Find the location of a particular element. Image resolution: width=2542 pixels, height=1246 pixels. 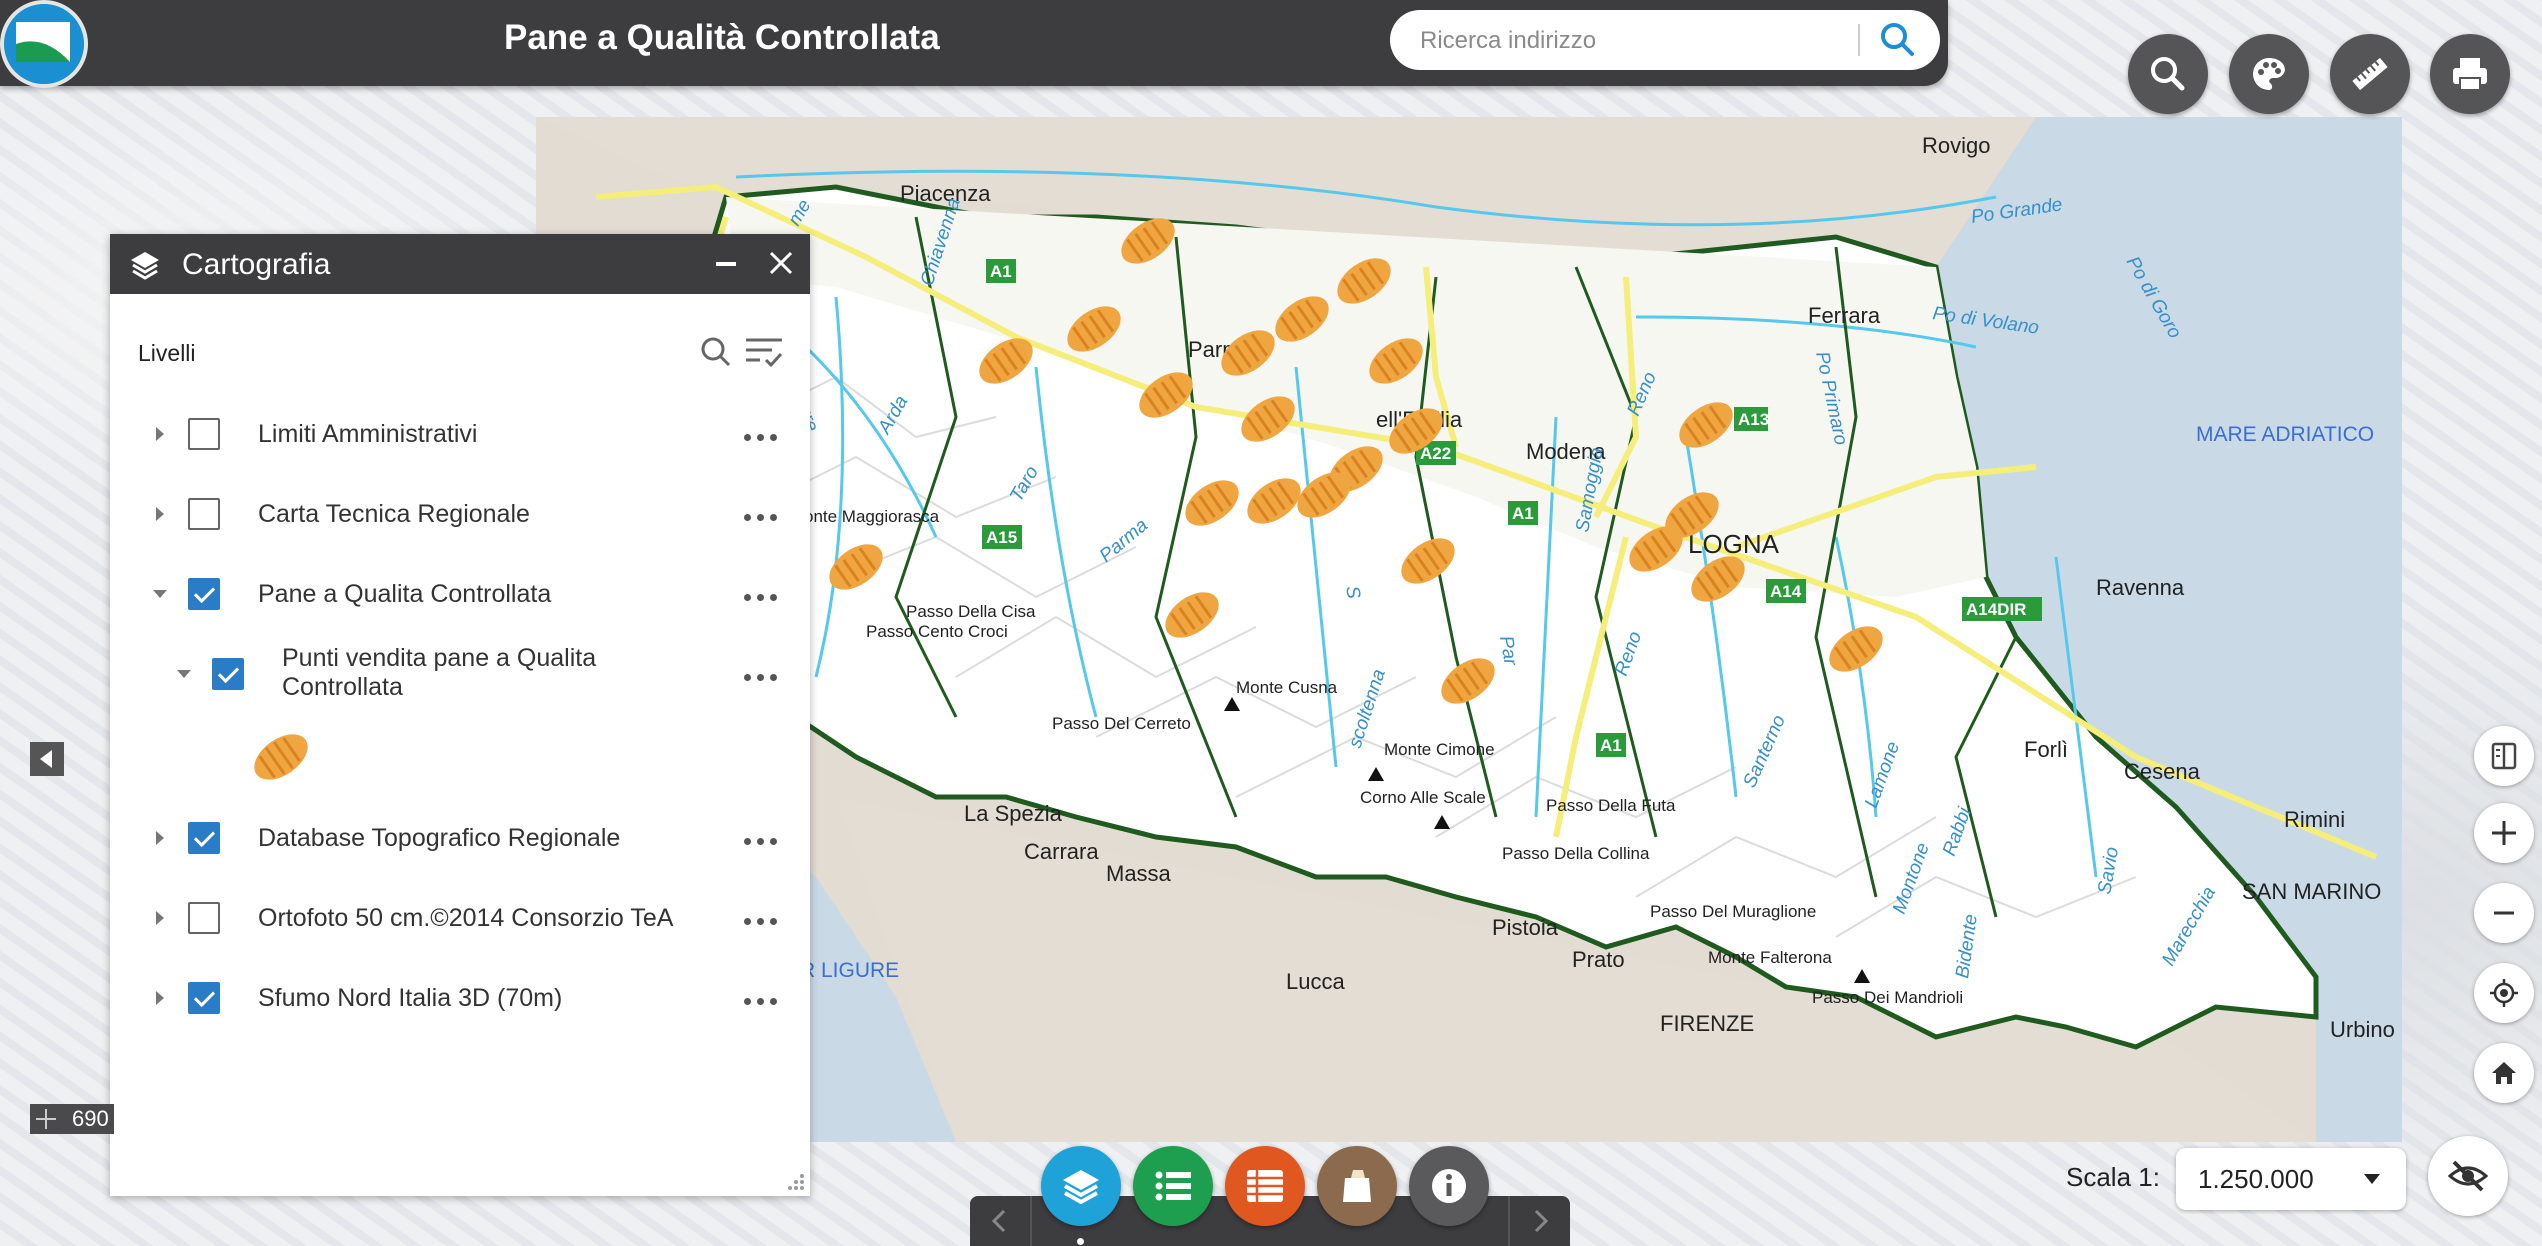

label-mar-ligure: R LIGURE is located at coordinates (849, 970).